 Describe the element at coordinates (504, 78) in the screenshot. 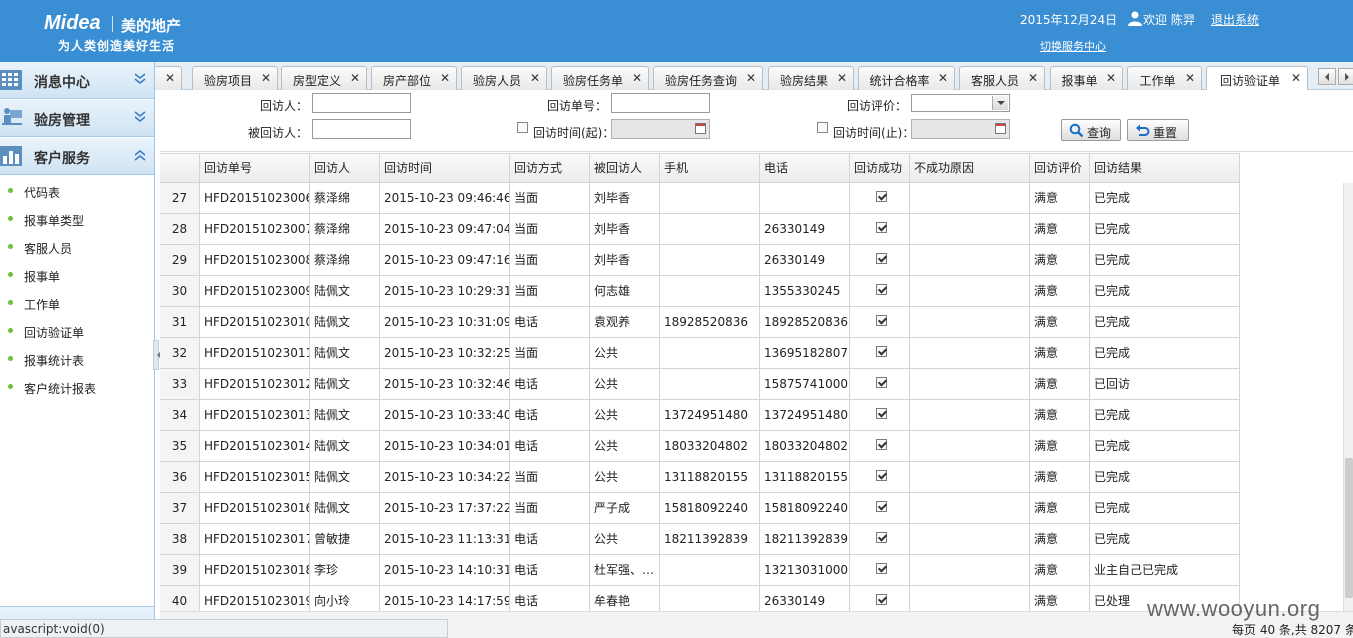

I see `tab-item: 验房人员 ✕` at that location.